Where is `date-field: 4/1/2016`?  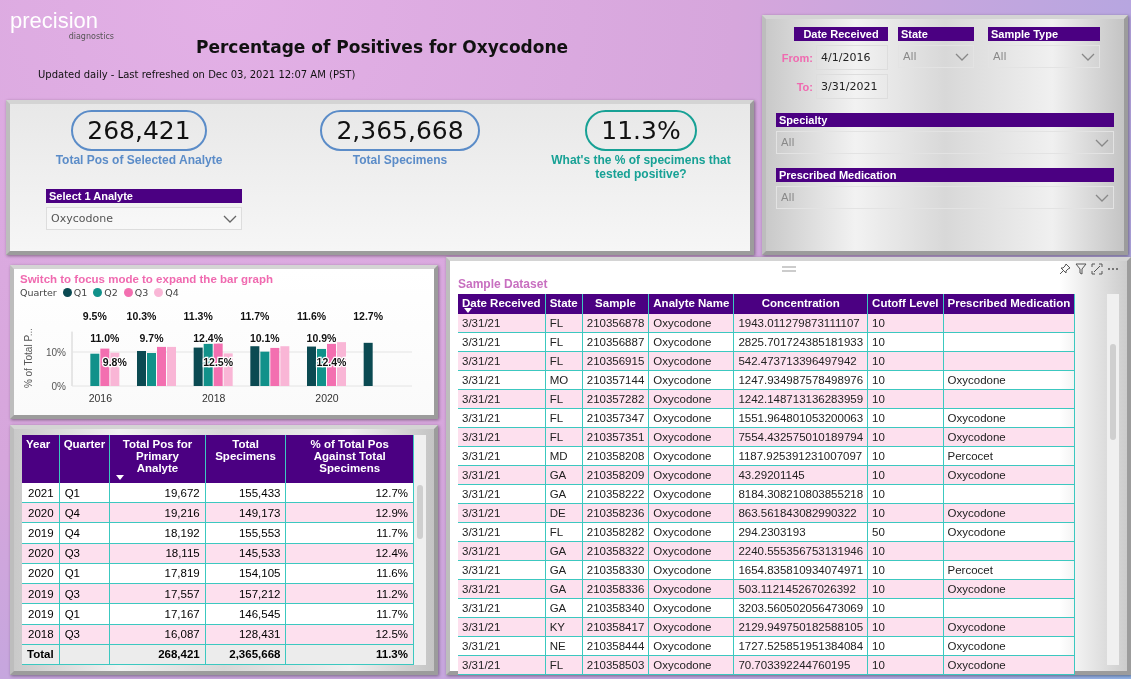 date-field: 4/1/2016 is located at coordinates (852, 57).